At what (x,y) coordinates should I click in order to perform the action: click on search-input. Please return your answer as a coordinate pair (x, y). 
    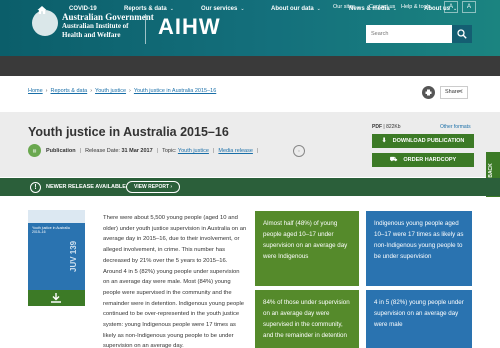
    Looking at the image, I should click on (409, 34).